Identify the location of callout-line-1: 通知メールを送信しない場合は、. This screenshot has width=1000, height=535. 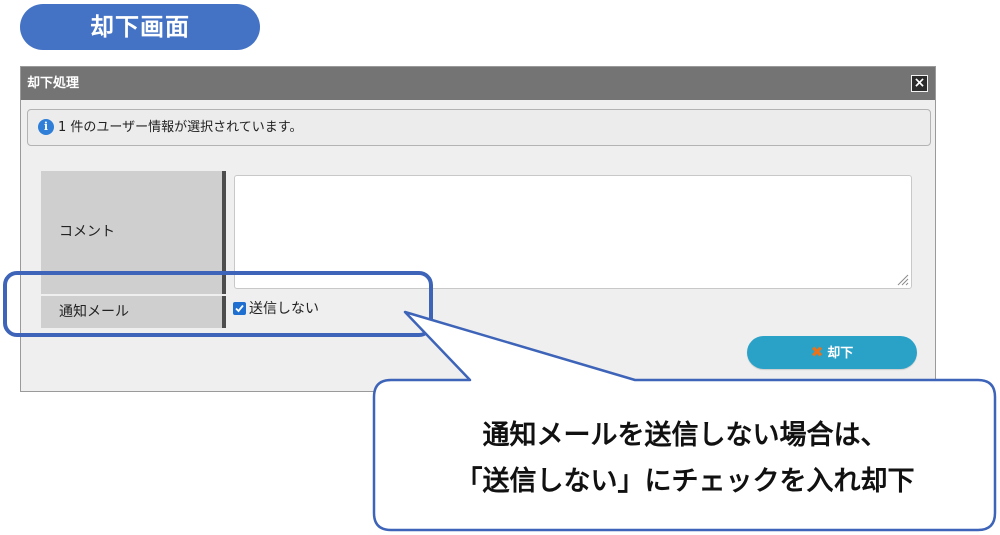
(685, 435).